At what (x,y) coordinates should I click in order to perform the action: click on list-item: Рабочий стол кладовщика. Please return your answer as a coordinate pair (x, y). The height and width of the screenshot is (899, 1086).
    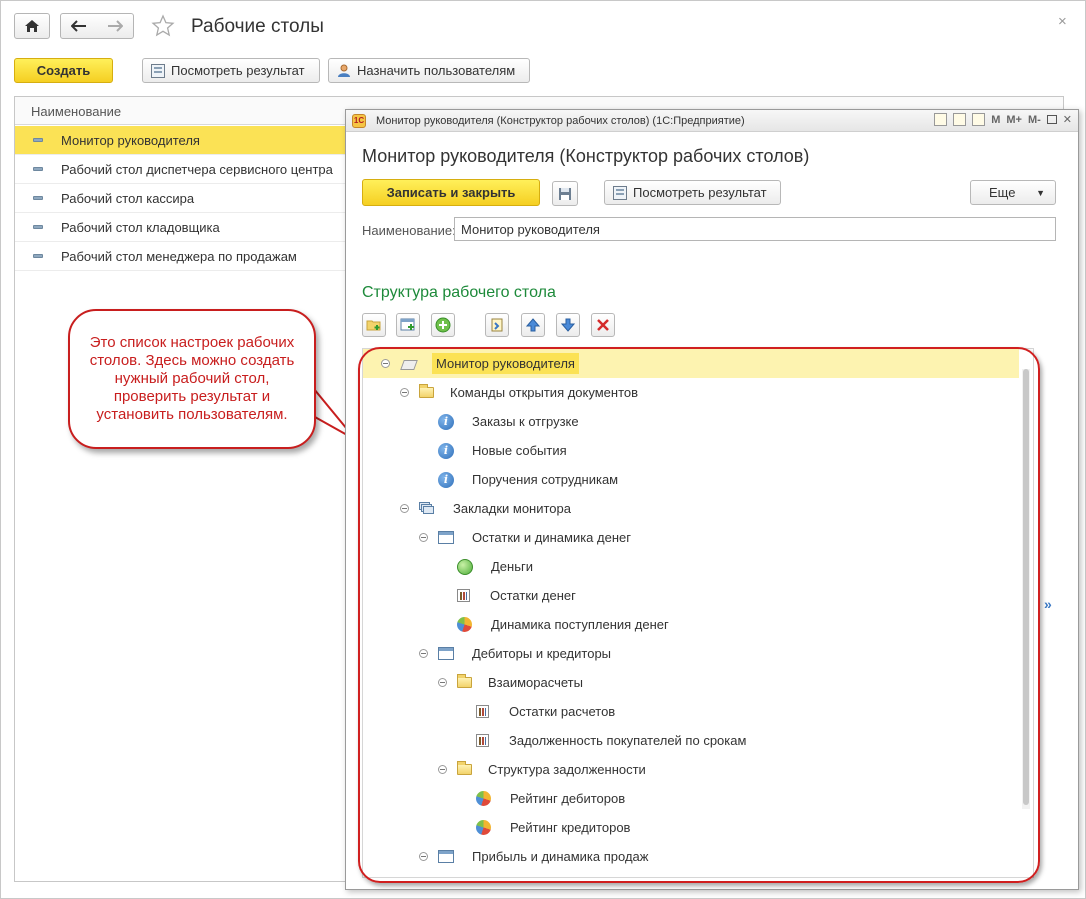
    Looking at the image, I should click on (180, 227).